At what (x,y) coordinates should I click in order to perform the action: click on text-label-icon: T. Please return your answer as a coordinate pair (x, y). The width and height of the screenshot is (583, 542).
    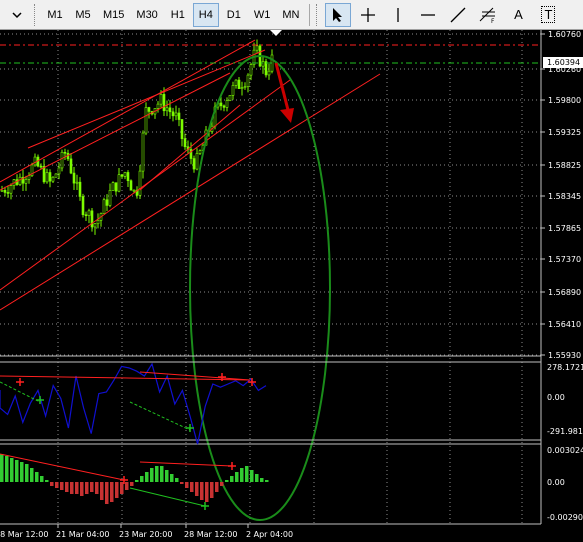
    Looking at the image, I should click on (548, 15).